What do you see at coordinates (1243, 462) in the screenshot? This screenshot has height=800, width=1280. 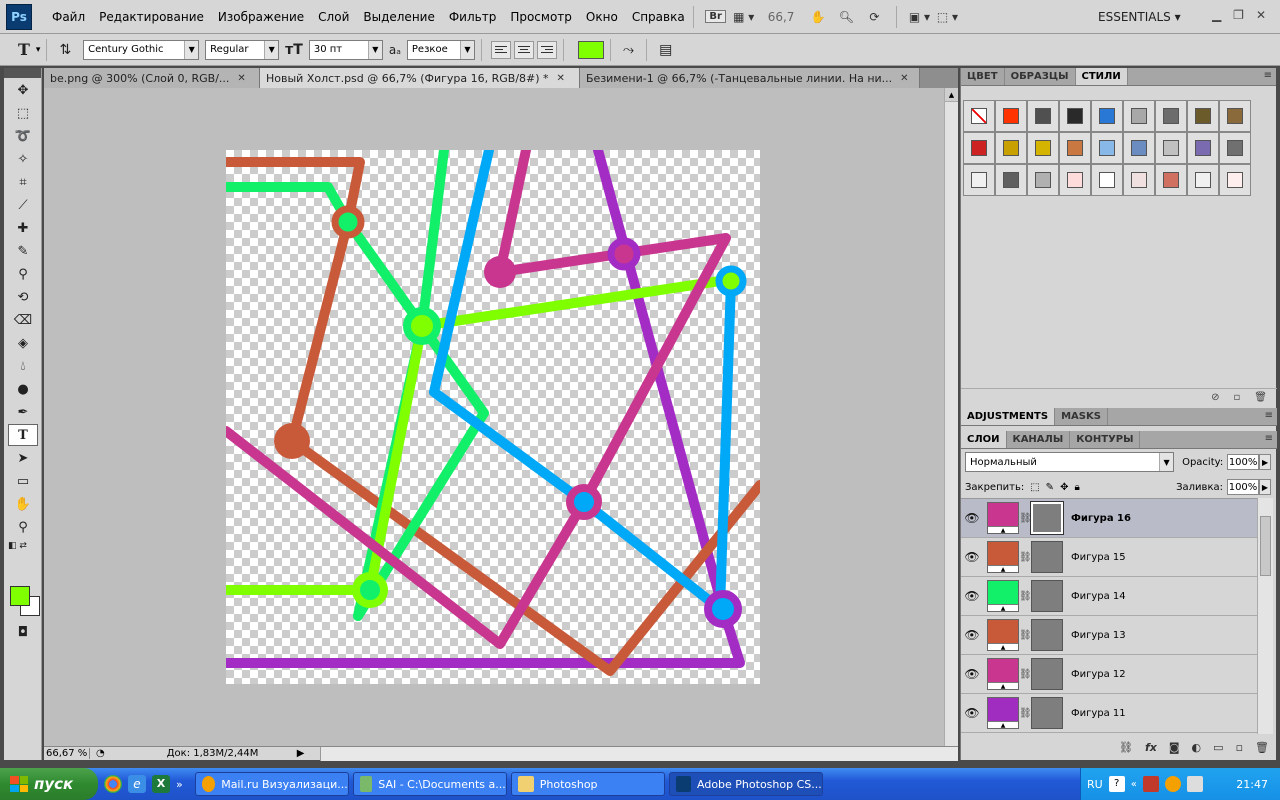 I see `opacity-field: 100%` at bounding box center [1243, 462].